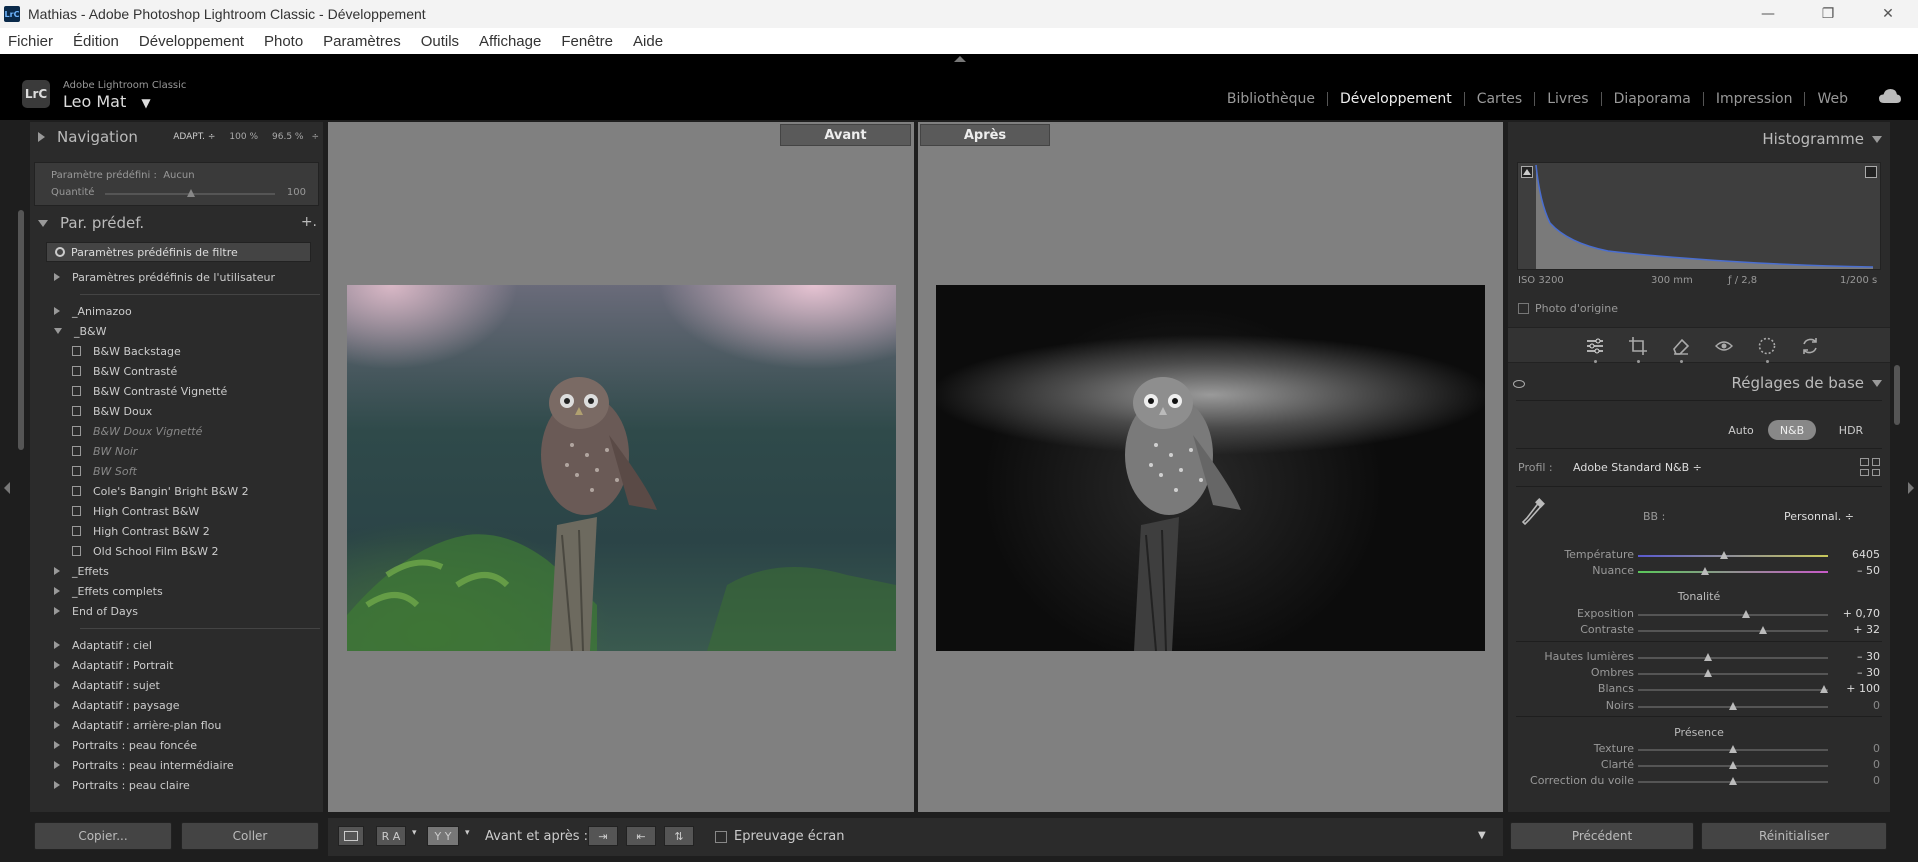 The width and height of the screenshot is (1918, 862). Describe the element at coordinates (191, 41) in the screenshot. I see `menu-developpement: Développement` at that location.